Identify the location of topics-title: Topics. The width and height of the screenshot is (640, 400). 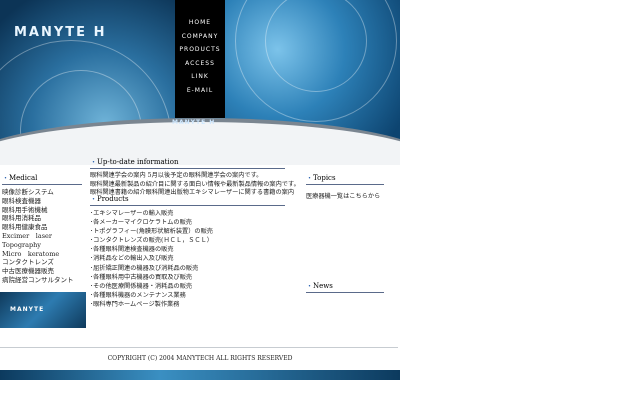
(324, 178).